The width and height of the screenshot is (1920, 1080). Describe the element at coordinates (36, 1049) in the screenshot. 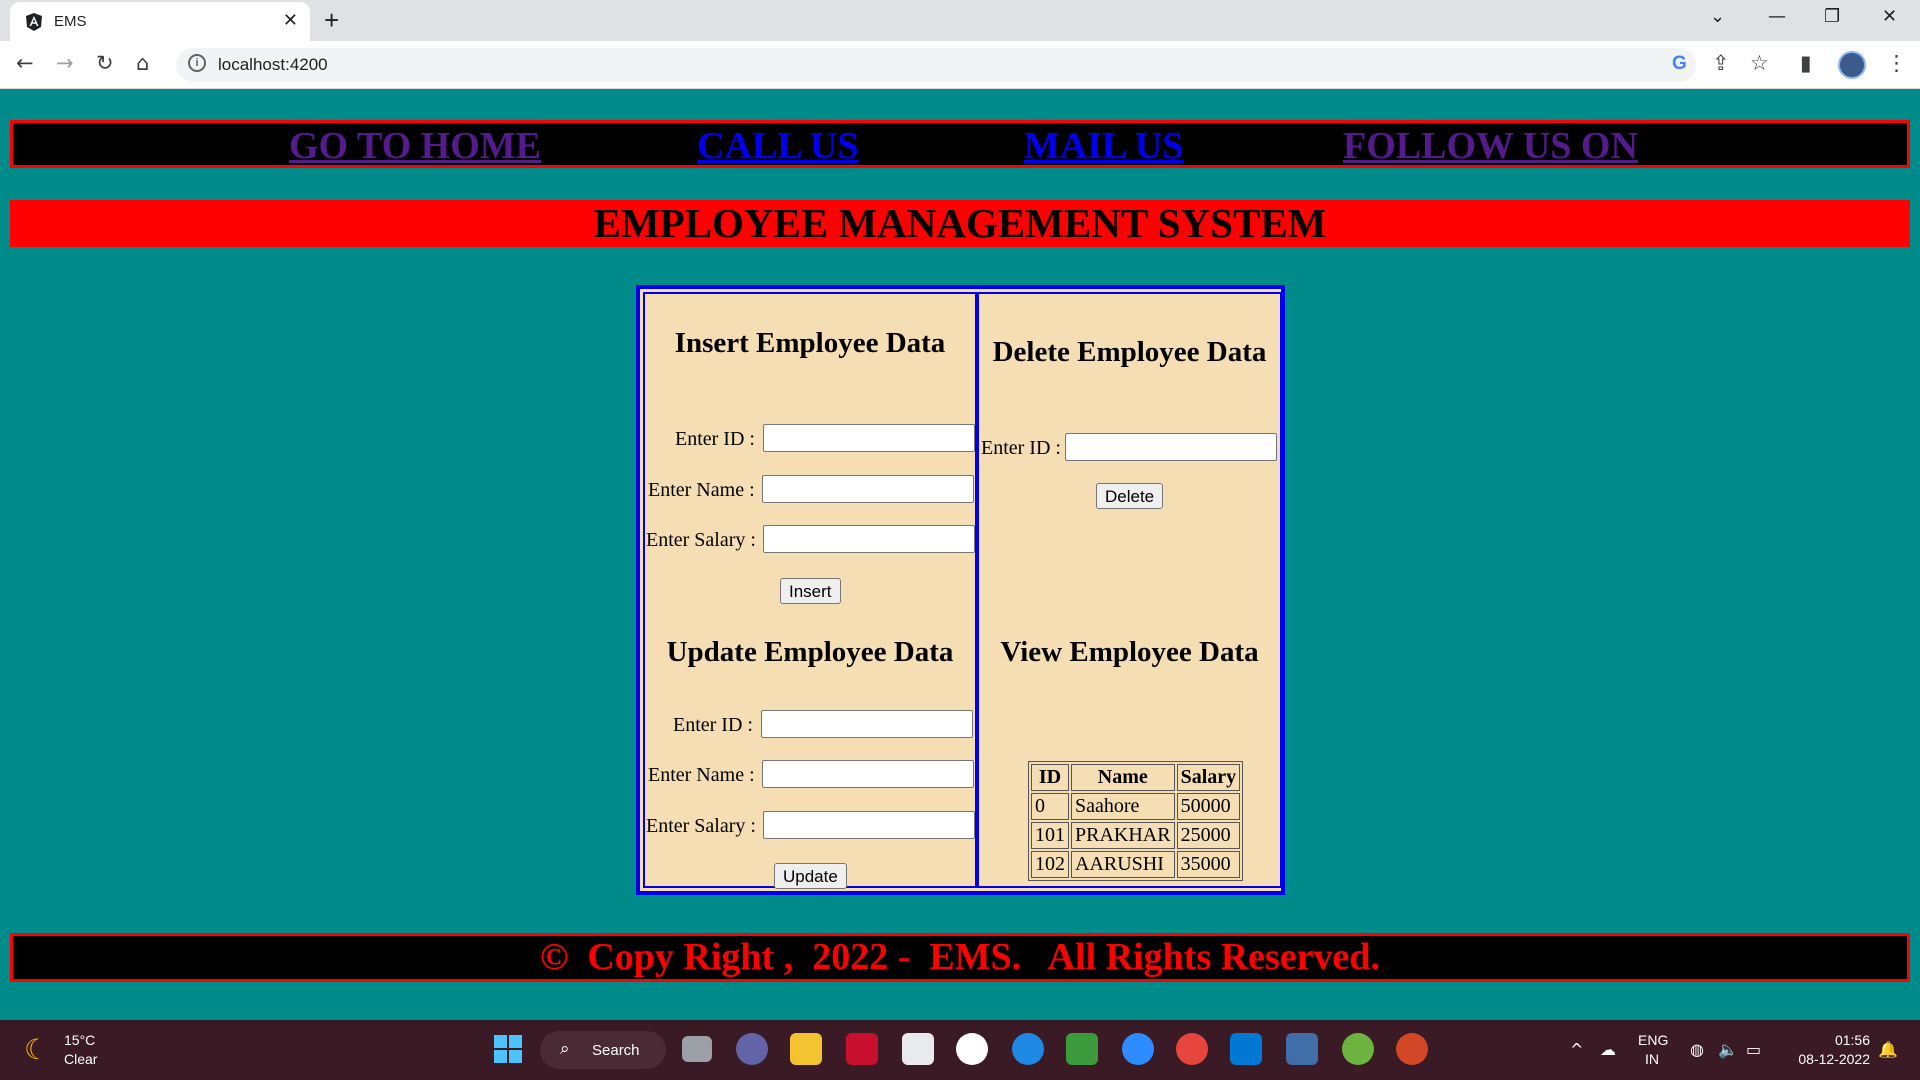

I see `moon-icon: ☾` at that location.